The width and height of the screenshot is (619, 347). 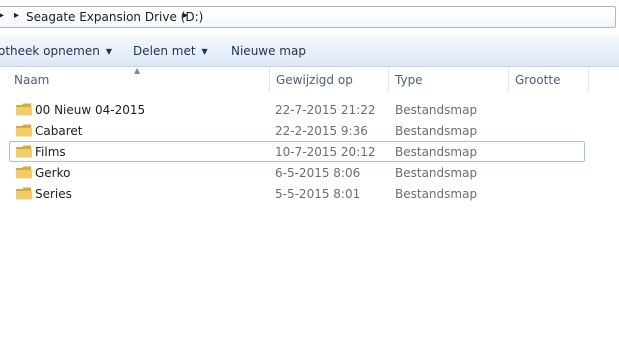 I want to click on column-label: Grootte, so click(x=538, y=80).